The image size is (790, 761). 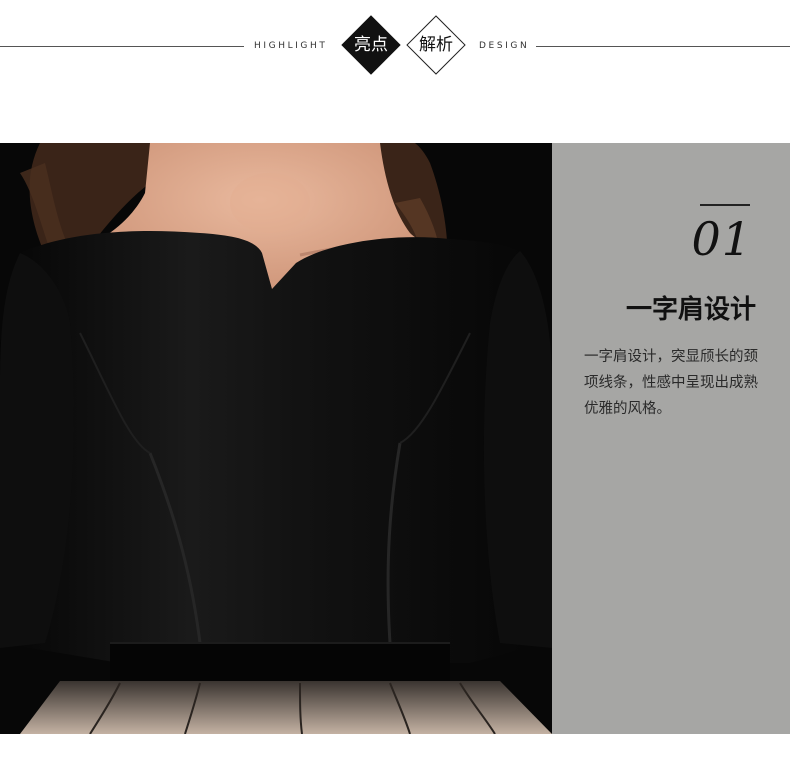 I want to click on header-text-left: HIGHLIGHT, so click(x=291, y=46).